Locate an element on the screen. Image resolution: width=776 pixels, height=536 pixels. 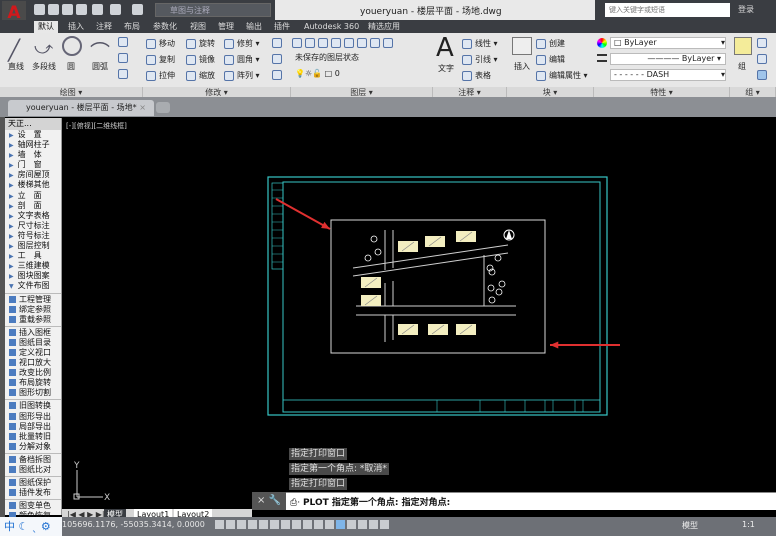
red-arrow is located at coordinates (303, 214).